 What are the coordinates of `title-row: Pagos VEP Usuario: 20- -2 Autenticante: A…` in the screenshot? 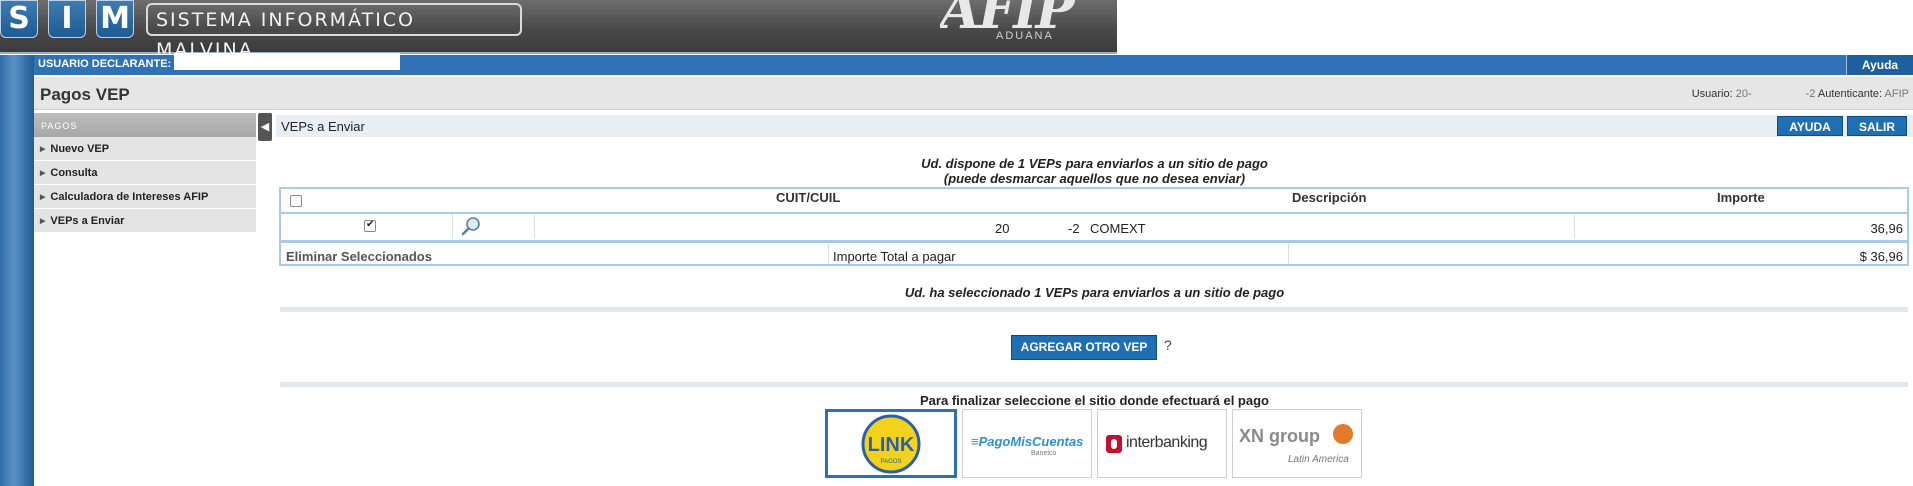 It's located at (973, 93).